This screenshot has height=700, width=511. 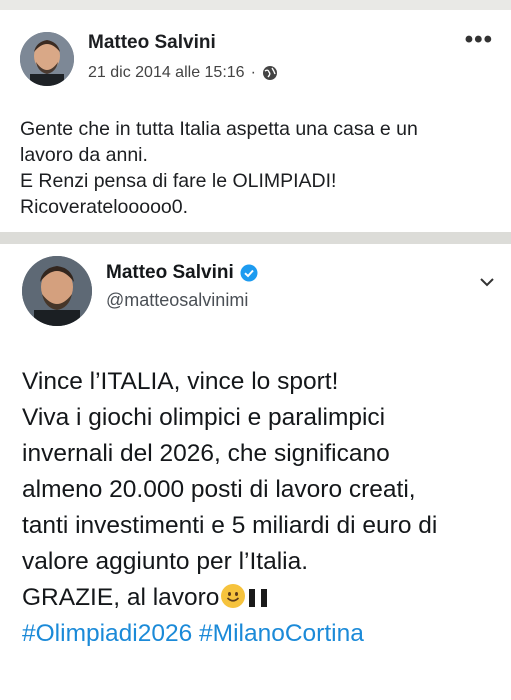 I want to click on tweet-line: invernali del 2026, che significano, so click(x=206, y=453).